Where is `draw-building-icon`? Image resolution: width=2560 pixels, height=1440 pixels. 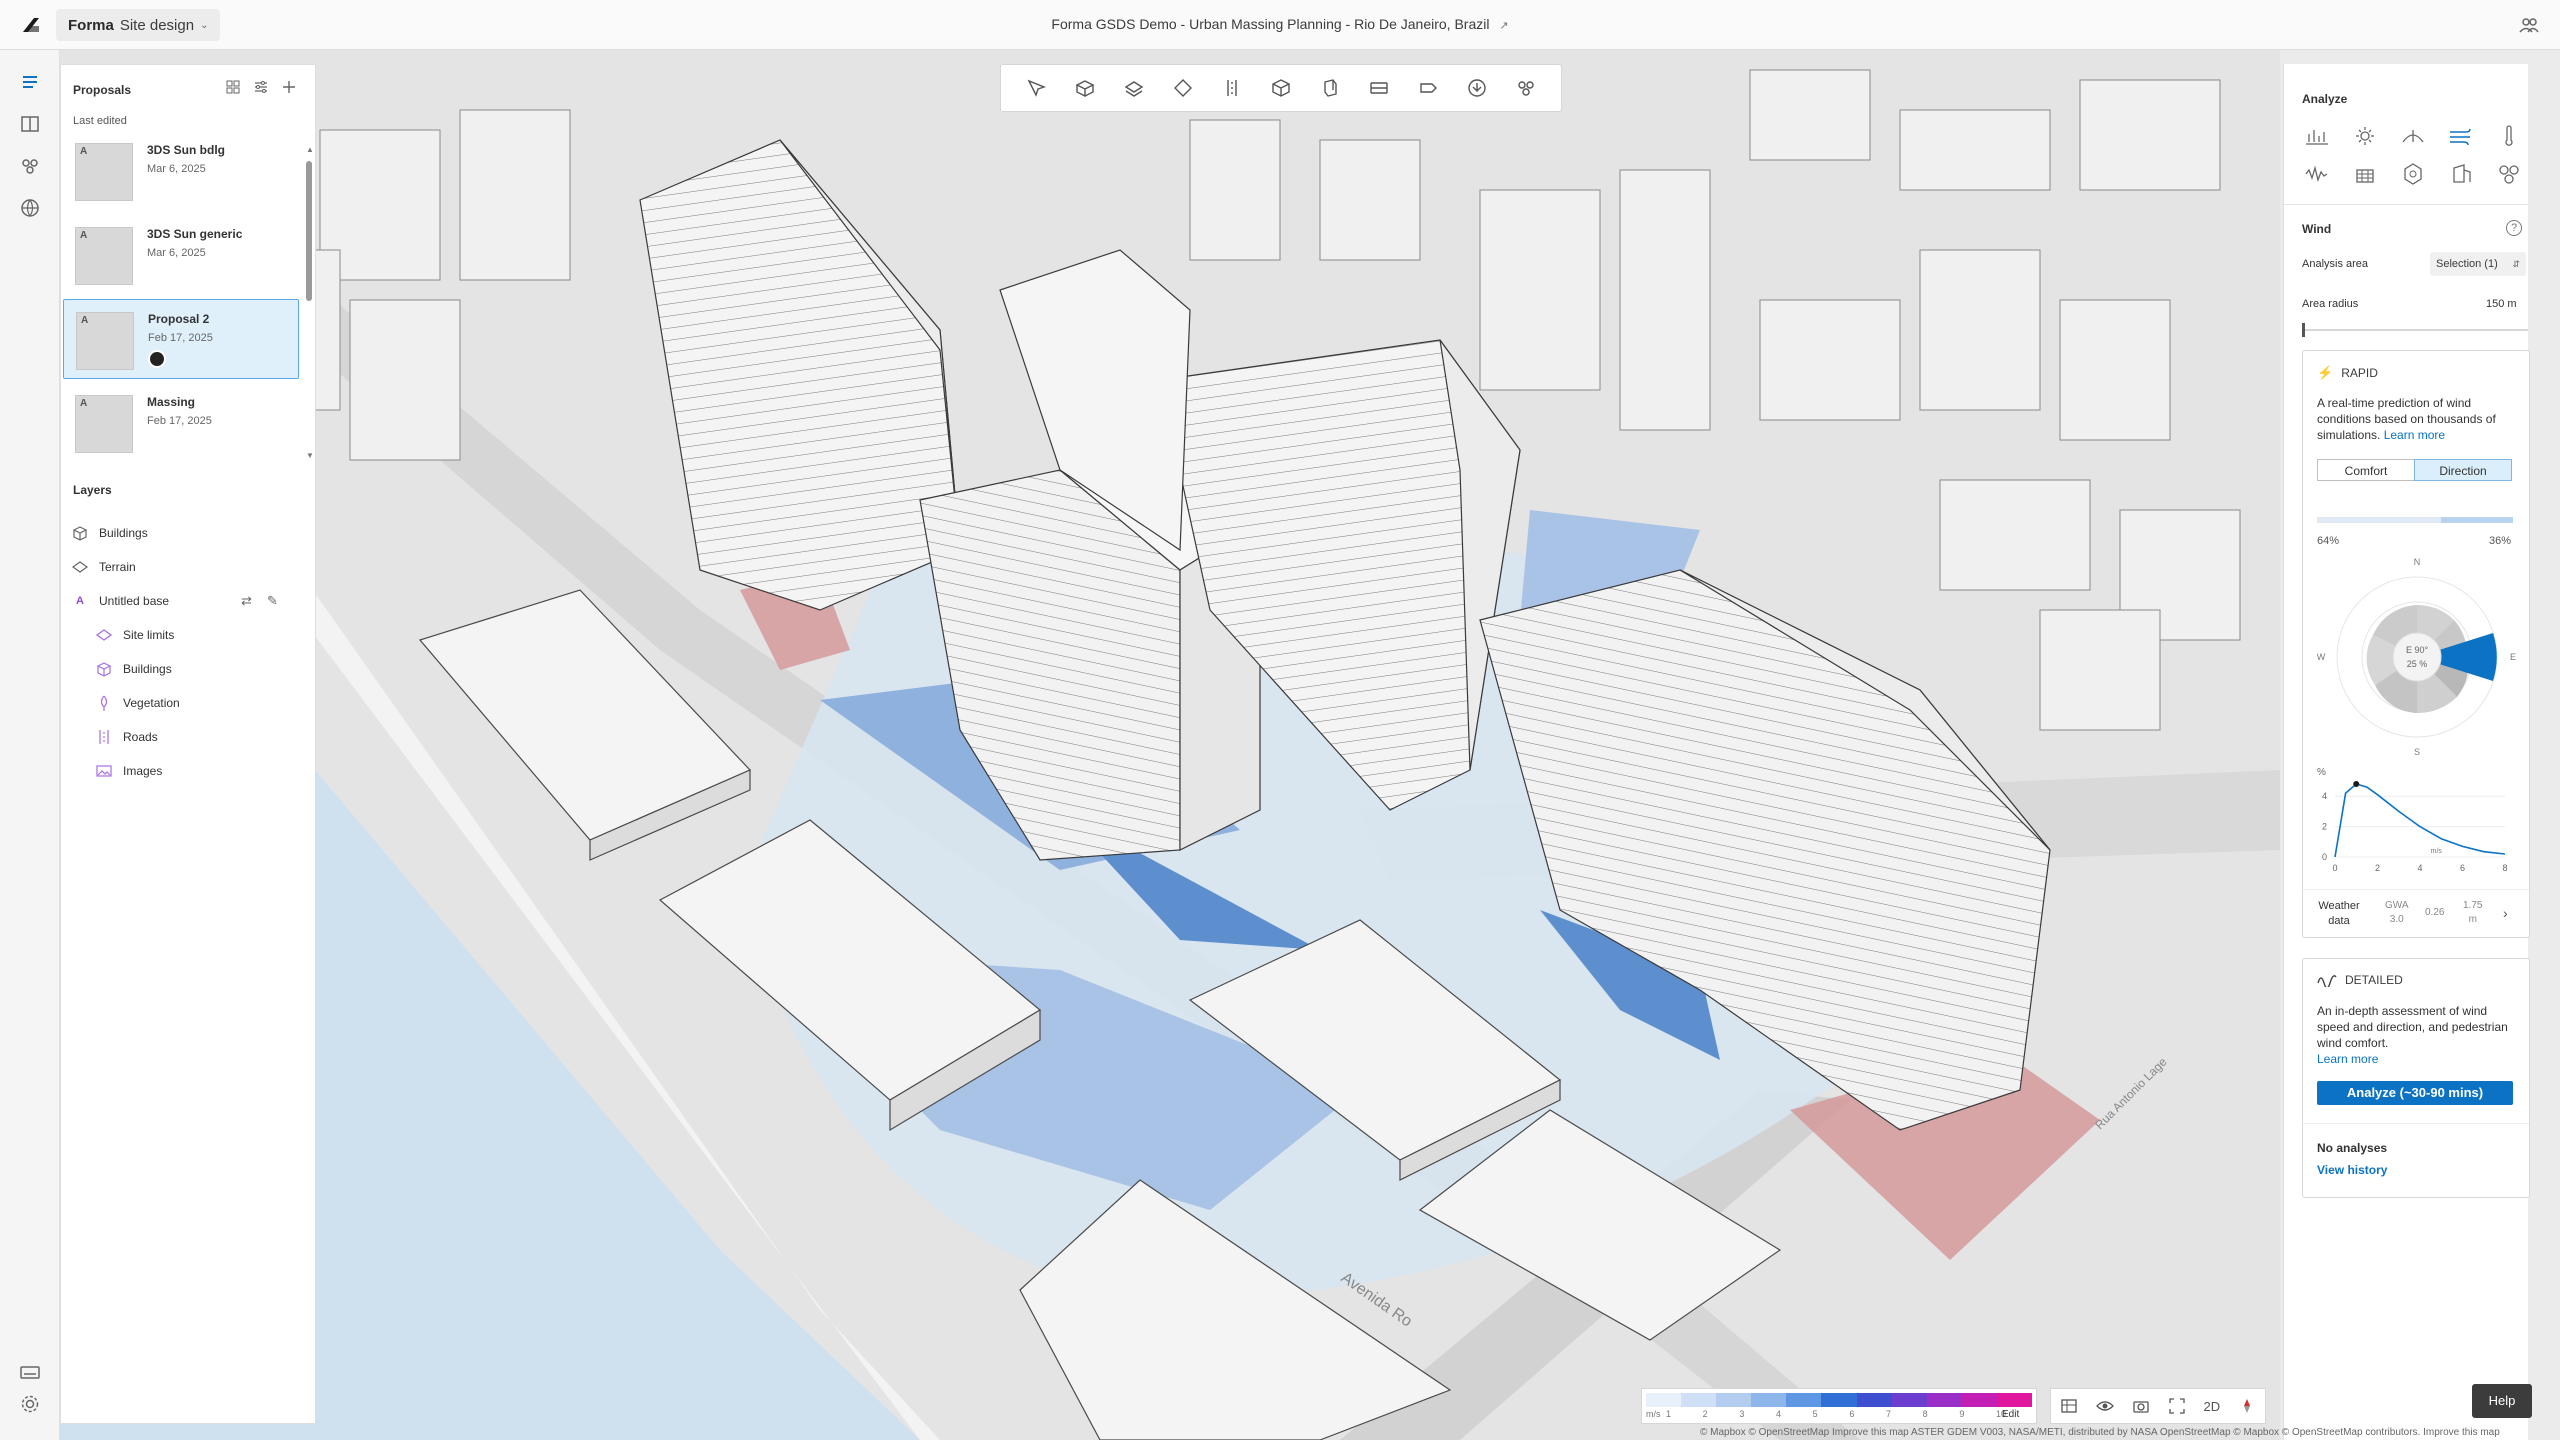 draw-building-icon is located at coordinates (1085, 88).